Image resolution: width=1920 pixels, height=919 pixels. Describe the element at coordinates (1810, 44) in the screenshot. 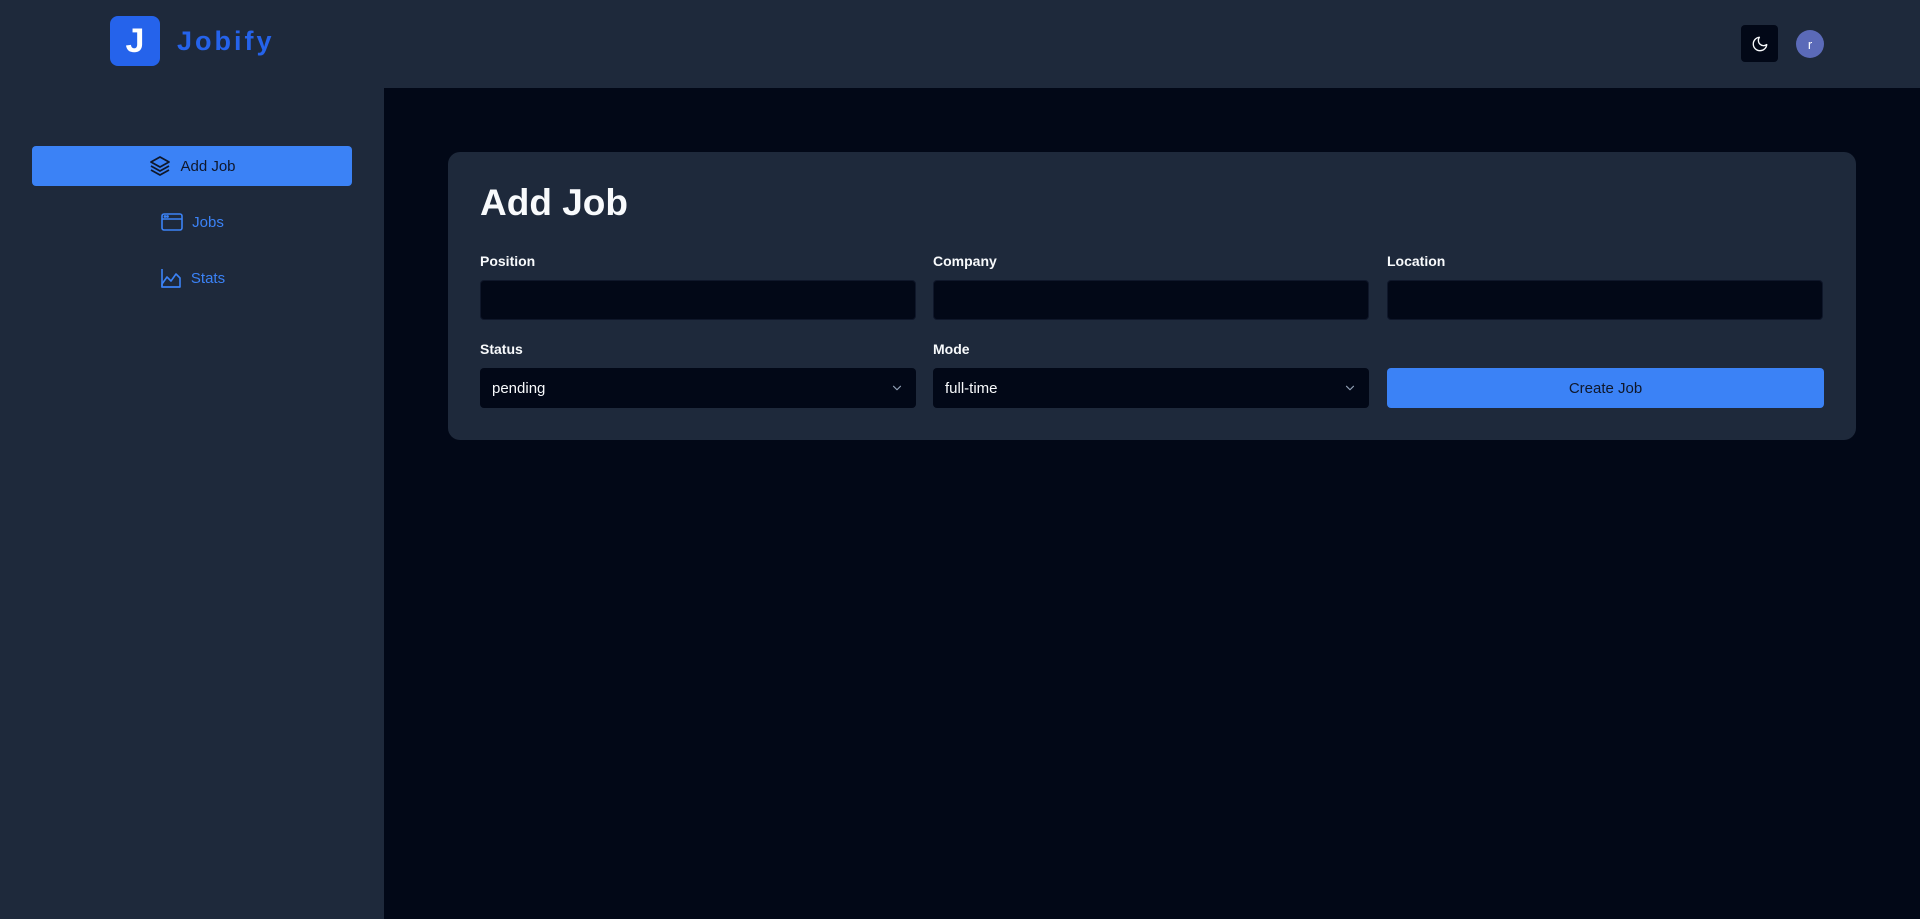

I see `avatar: r` at that location.